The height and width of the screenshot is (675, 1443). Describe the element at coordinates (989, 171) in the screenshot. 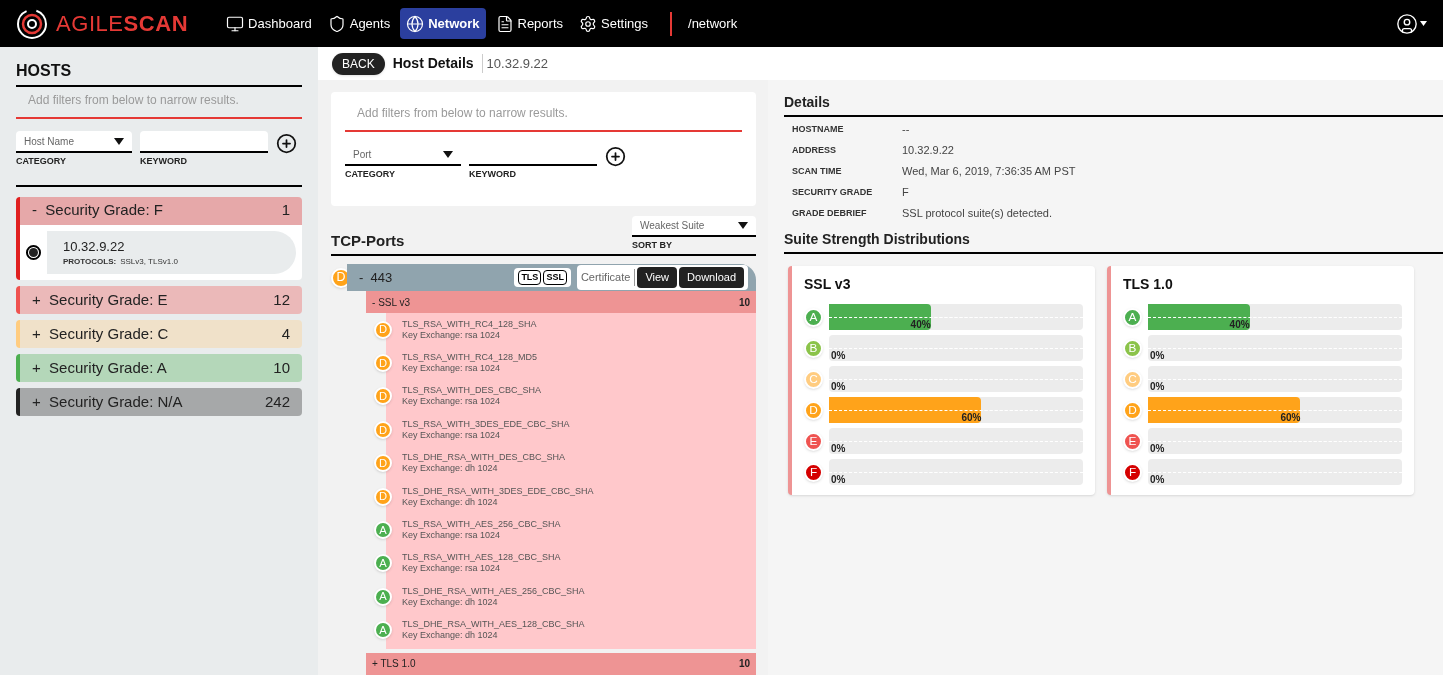

I see `detail-value: Wed, Mar 6, 2019, 7:36:35 AM PST` at that location.